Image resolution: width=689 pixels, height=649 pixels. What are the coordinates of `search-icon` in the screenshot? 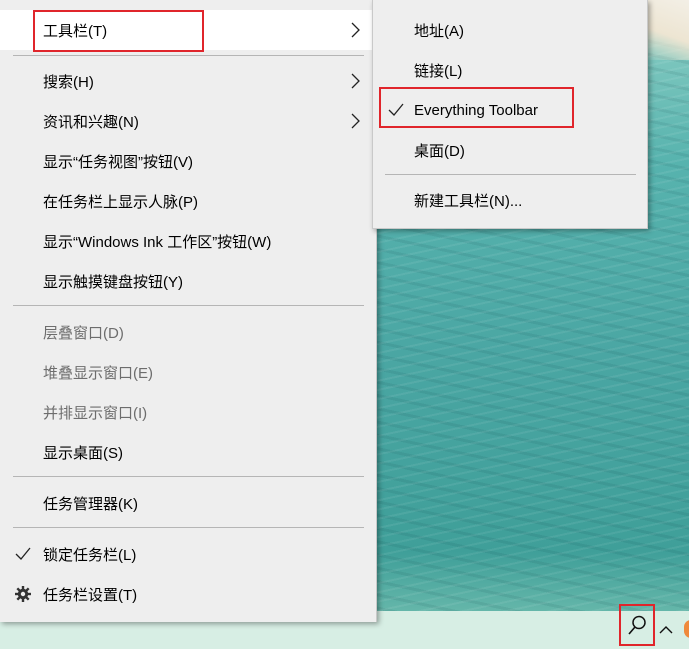 It's located at (637, 625).